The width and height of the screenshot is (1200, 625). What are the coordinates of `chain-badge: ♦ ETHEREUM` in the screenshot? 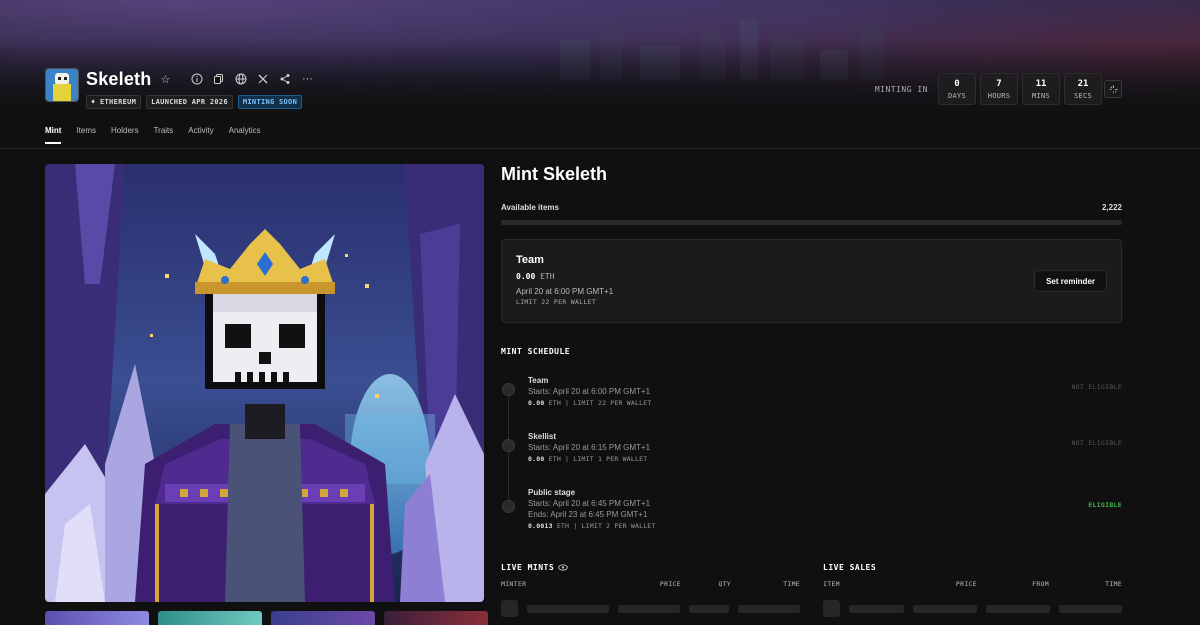 It's located at (114, 102).